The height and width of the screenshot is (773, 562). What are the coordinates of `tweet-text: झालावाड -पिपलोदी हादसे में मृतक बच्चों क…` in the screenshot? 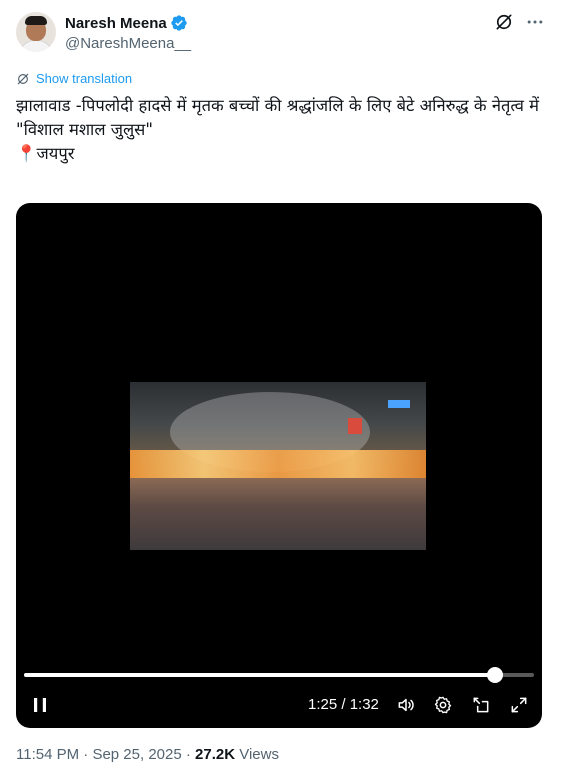 It's located at (278, 129).